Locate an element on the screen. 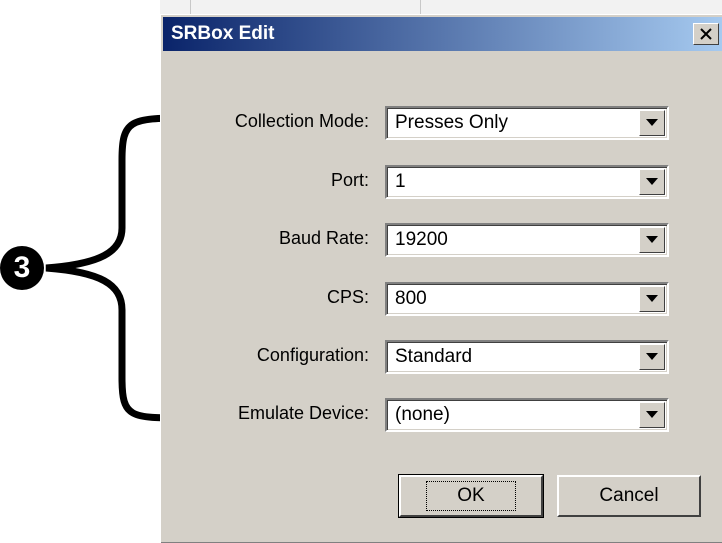 This screenshot has width=722, height=543. port-select: 1 is located at coordinates (527, 182).